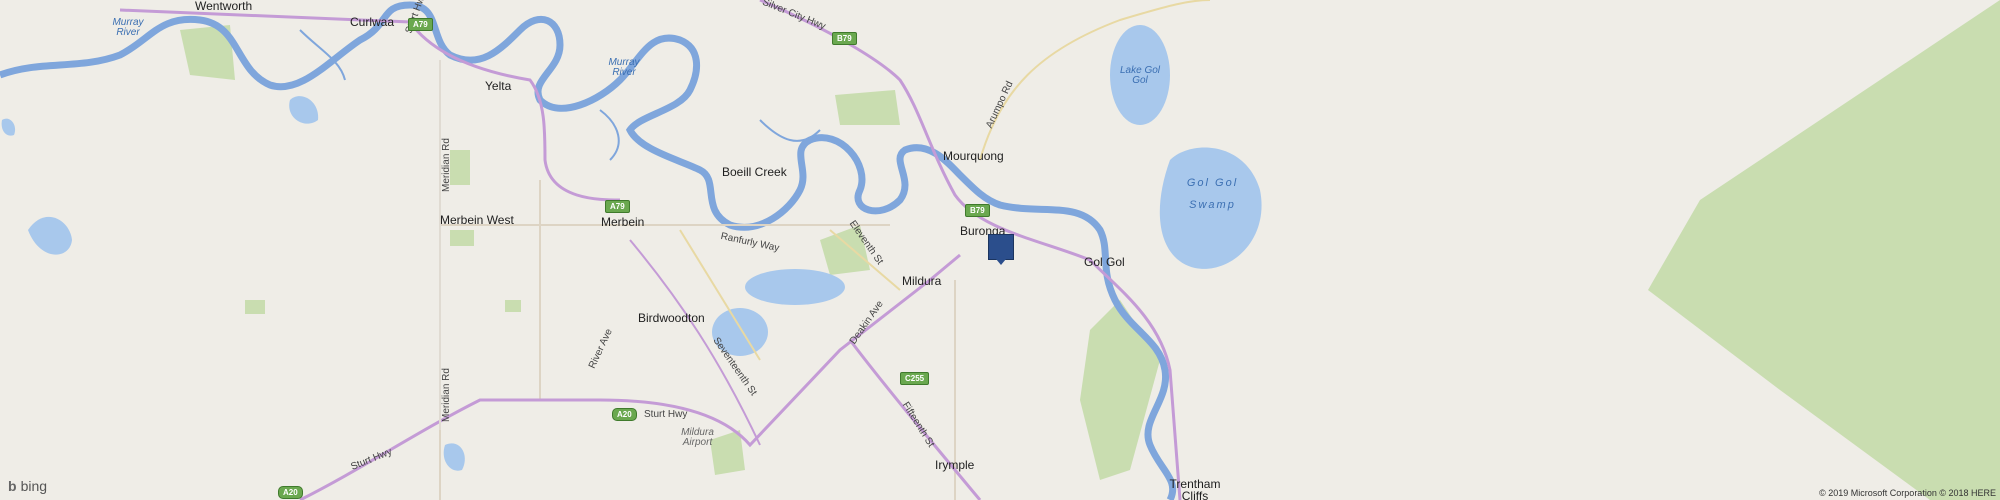 The image size is (2000, 500). Describe the element at coordinates (624, 414) in the screenshot. I see `route-shield-a20-sturt: A20` at that location.